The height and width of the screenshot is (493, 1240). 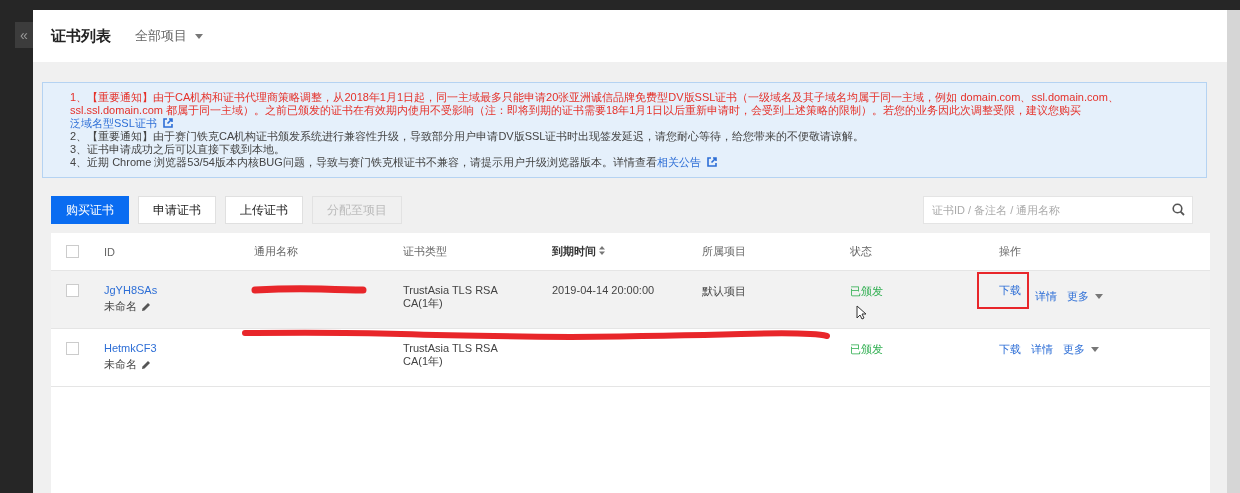 I want to click on notice-link: 相关公告, so click(x=678, y=162).